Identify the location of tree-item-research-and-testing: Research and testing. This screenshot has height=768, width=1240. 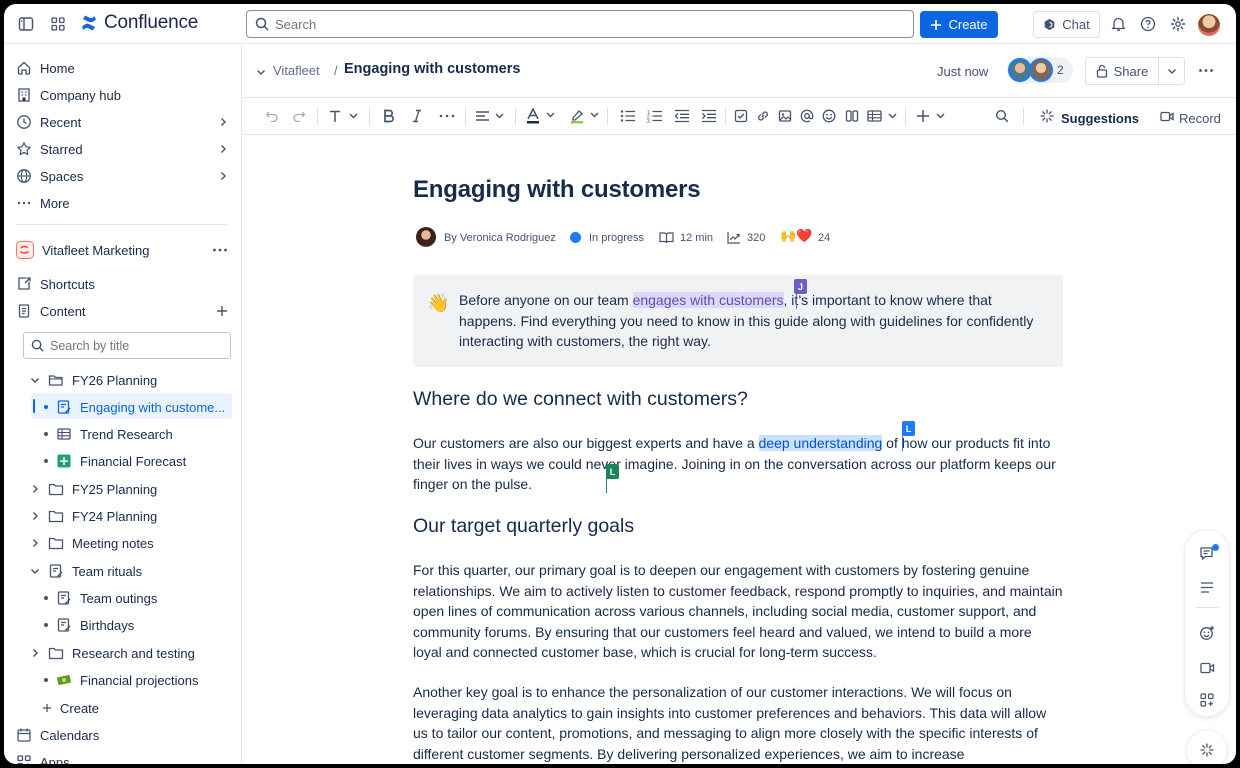
(112, 653).